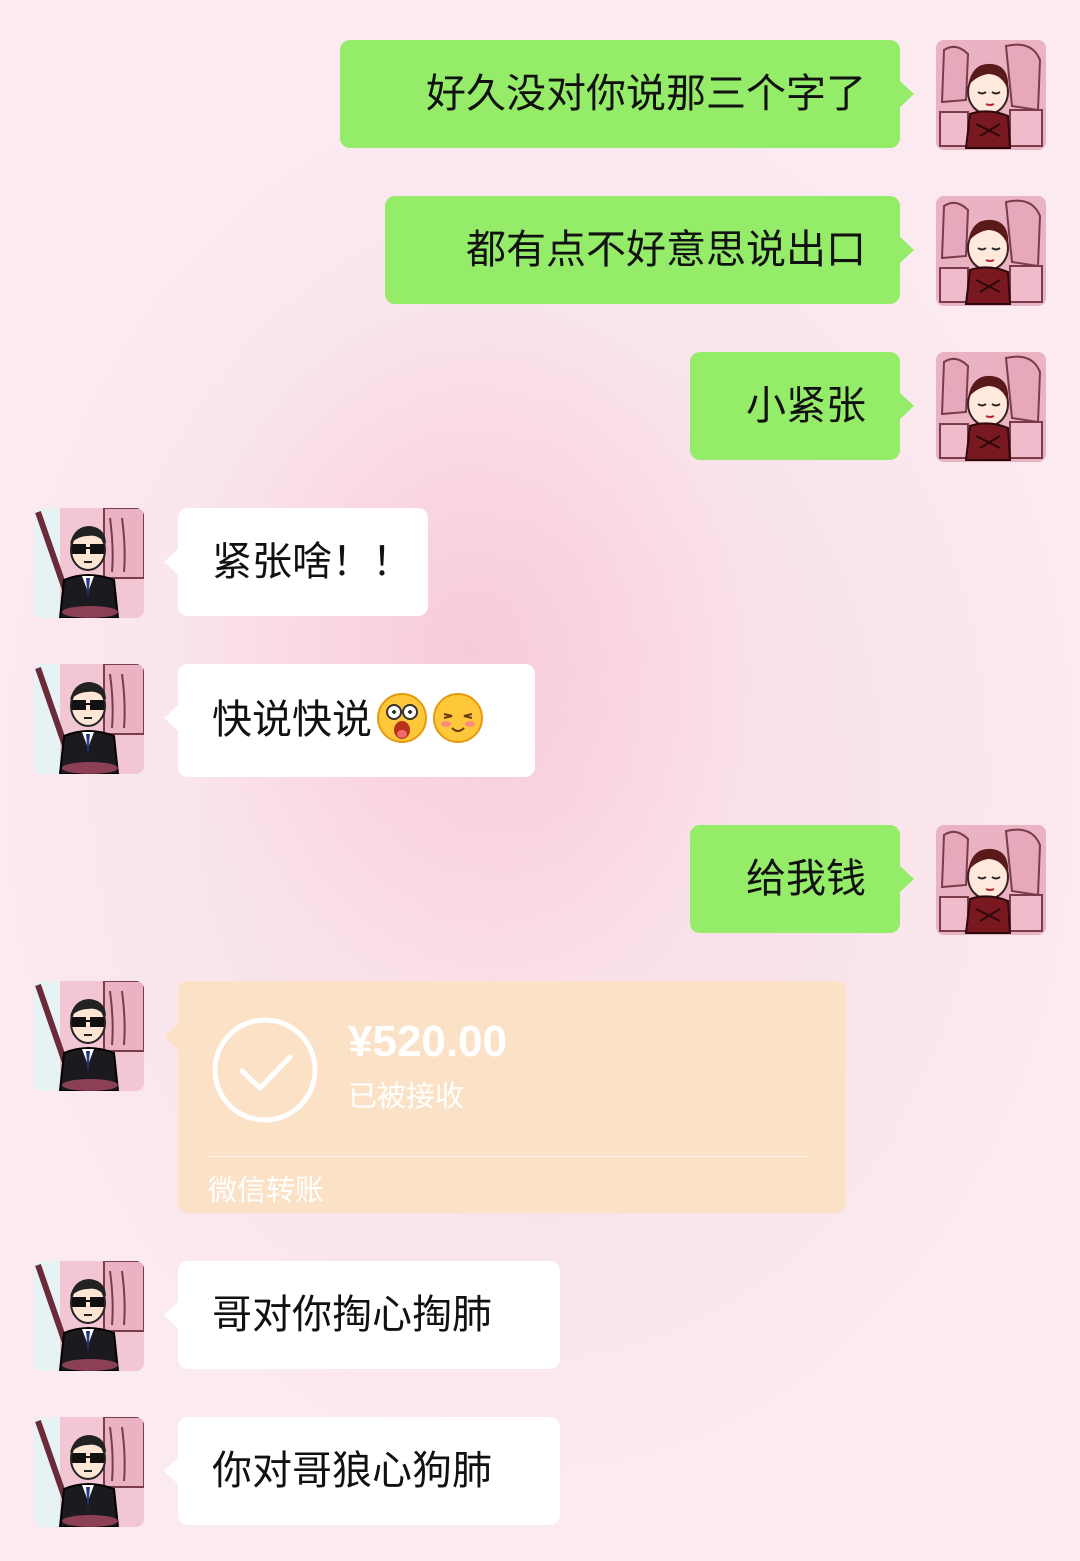 The image size is (1080, 1561). What do you see at coordinates (362, 1471) in the screenshot?
I see `message-bubble-9: 你对哥狼心狗肺` at bounding box center [362, 1471].